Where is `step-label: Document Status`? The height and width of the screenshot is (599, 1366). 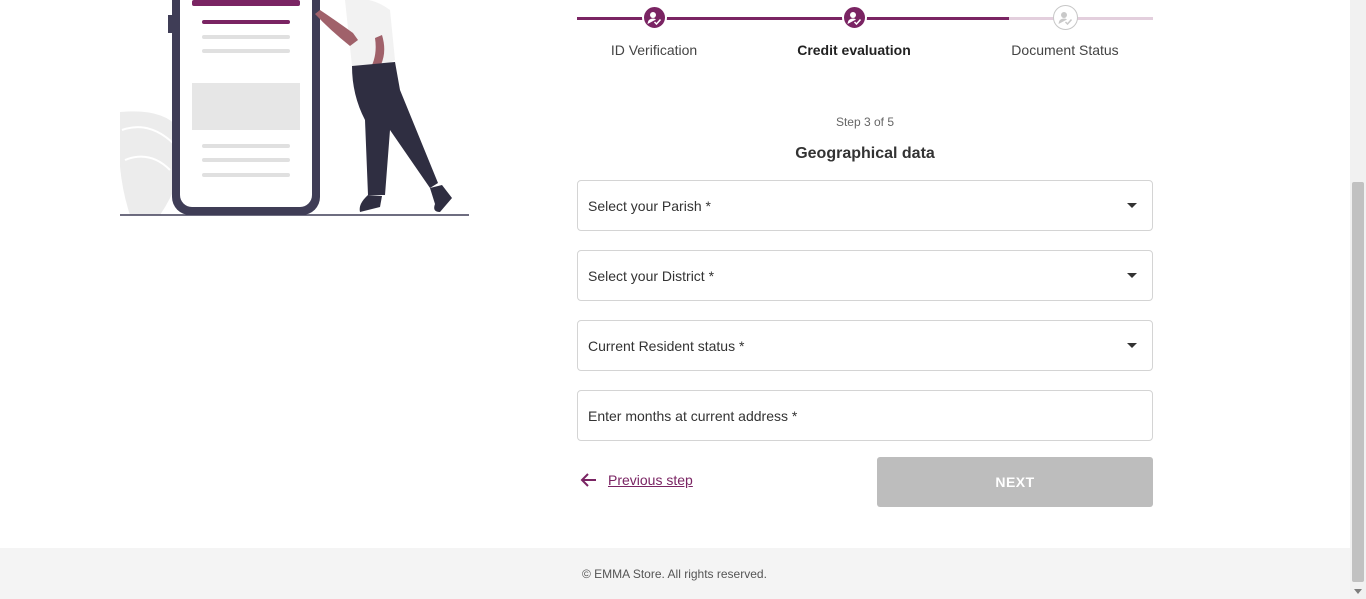 step-label: Document Status is located at coordinates (1065, 50).